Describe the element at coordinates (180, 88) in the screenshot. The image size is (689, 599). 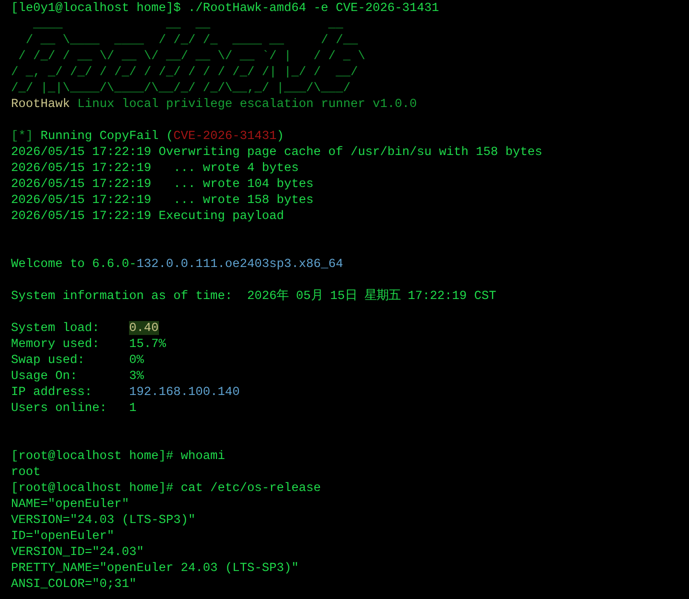
I see `terminal-text: /_/ |_|\____/\____/\__/_/ /_/\__,_/ |___/\___/` at that location.